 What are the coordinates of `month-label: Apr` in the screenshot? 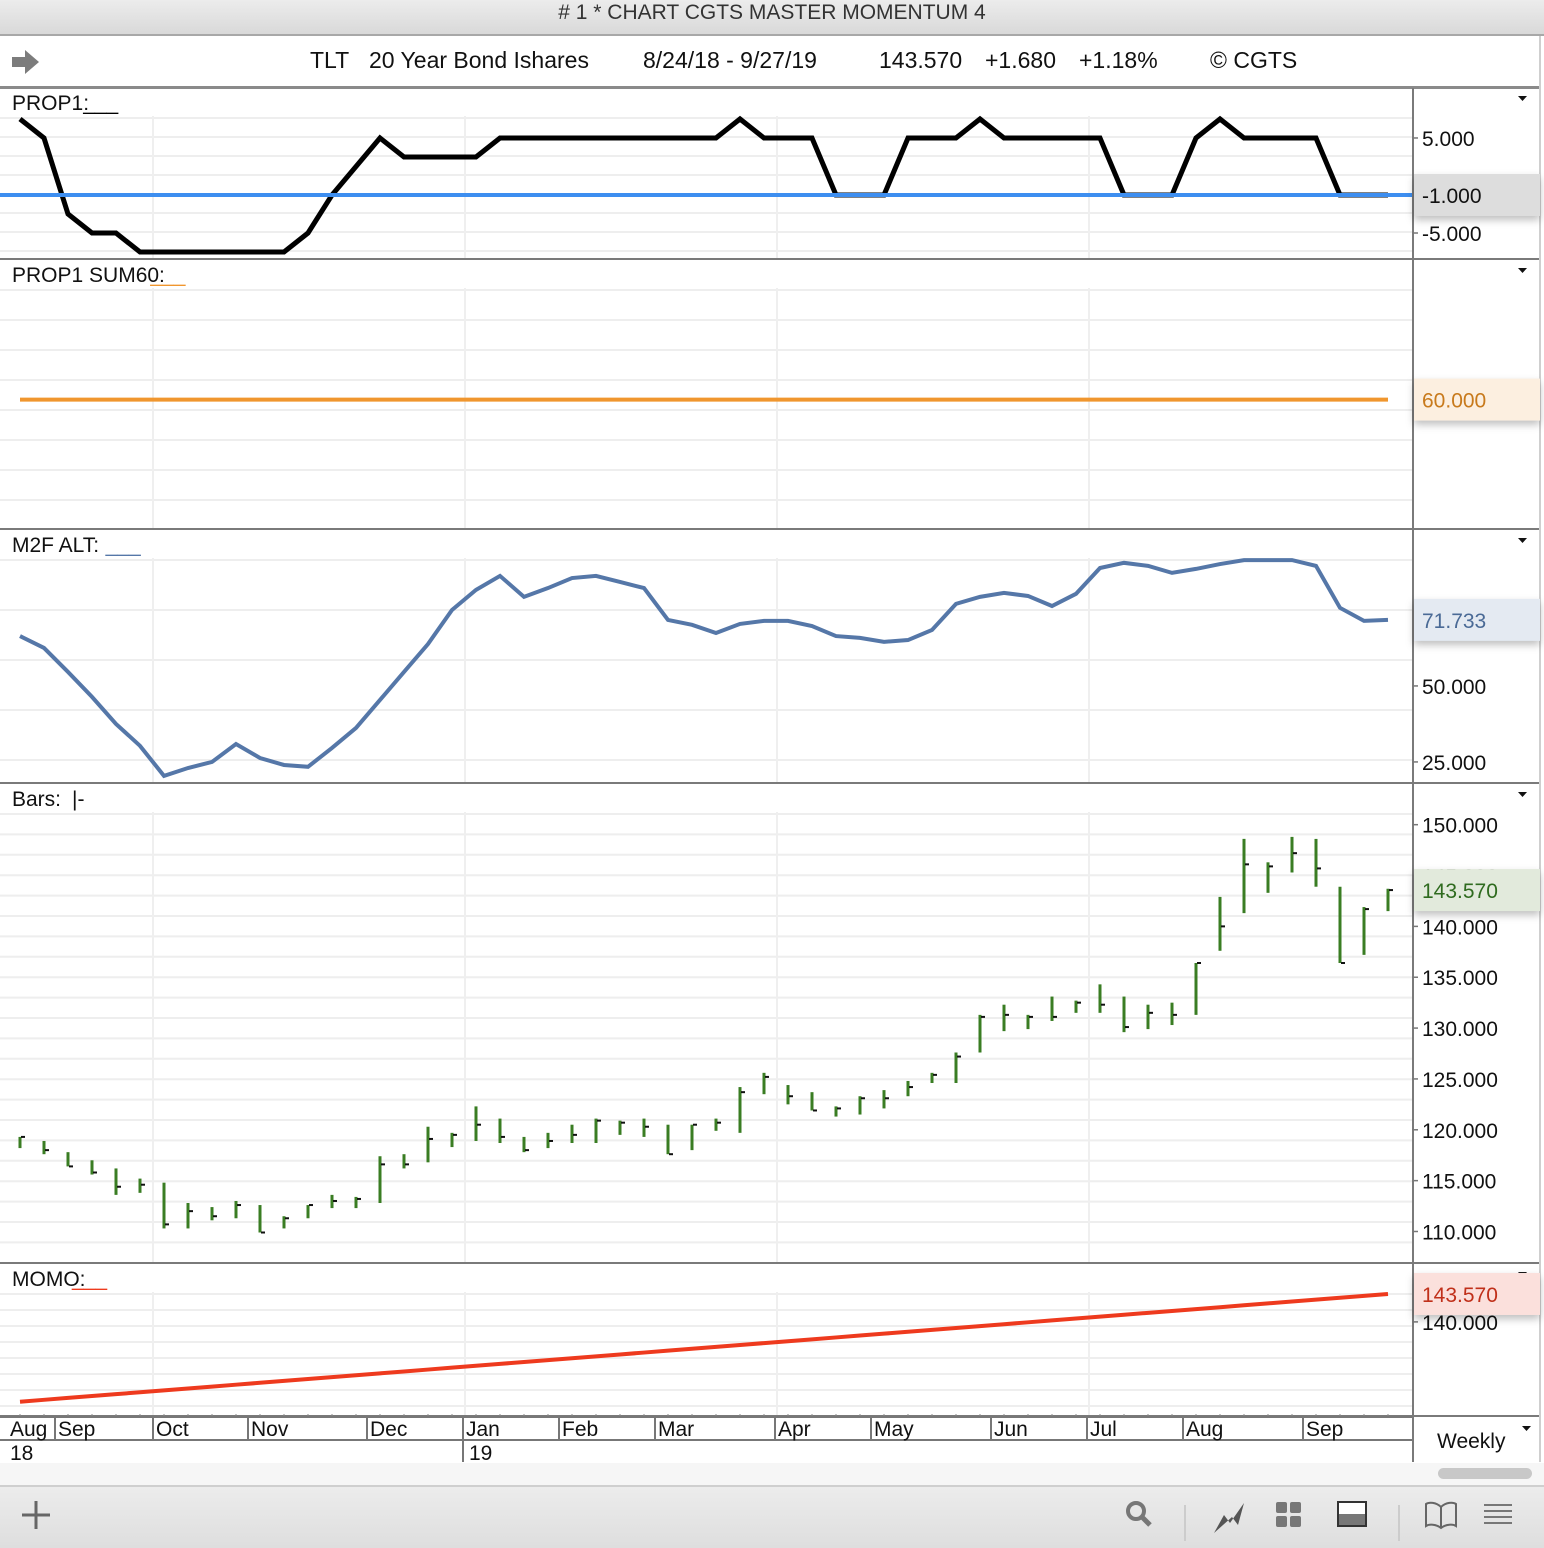 It's located at (794, 1429).